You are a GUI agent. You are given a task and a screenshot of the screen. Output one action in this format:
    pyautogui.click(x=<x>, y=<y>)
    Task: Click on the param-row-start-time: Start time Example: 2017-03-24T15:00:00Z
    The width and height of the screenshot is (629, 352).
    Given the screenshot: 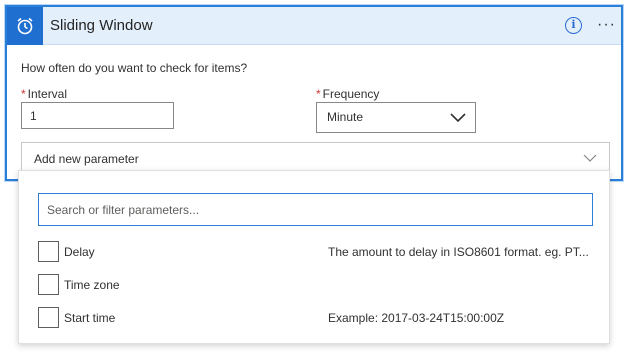 What is the action you would take?
    pyautogui.click(x=318, y=319)
    